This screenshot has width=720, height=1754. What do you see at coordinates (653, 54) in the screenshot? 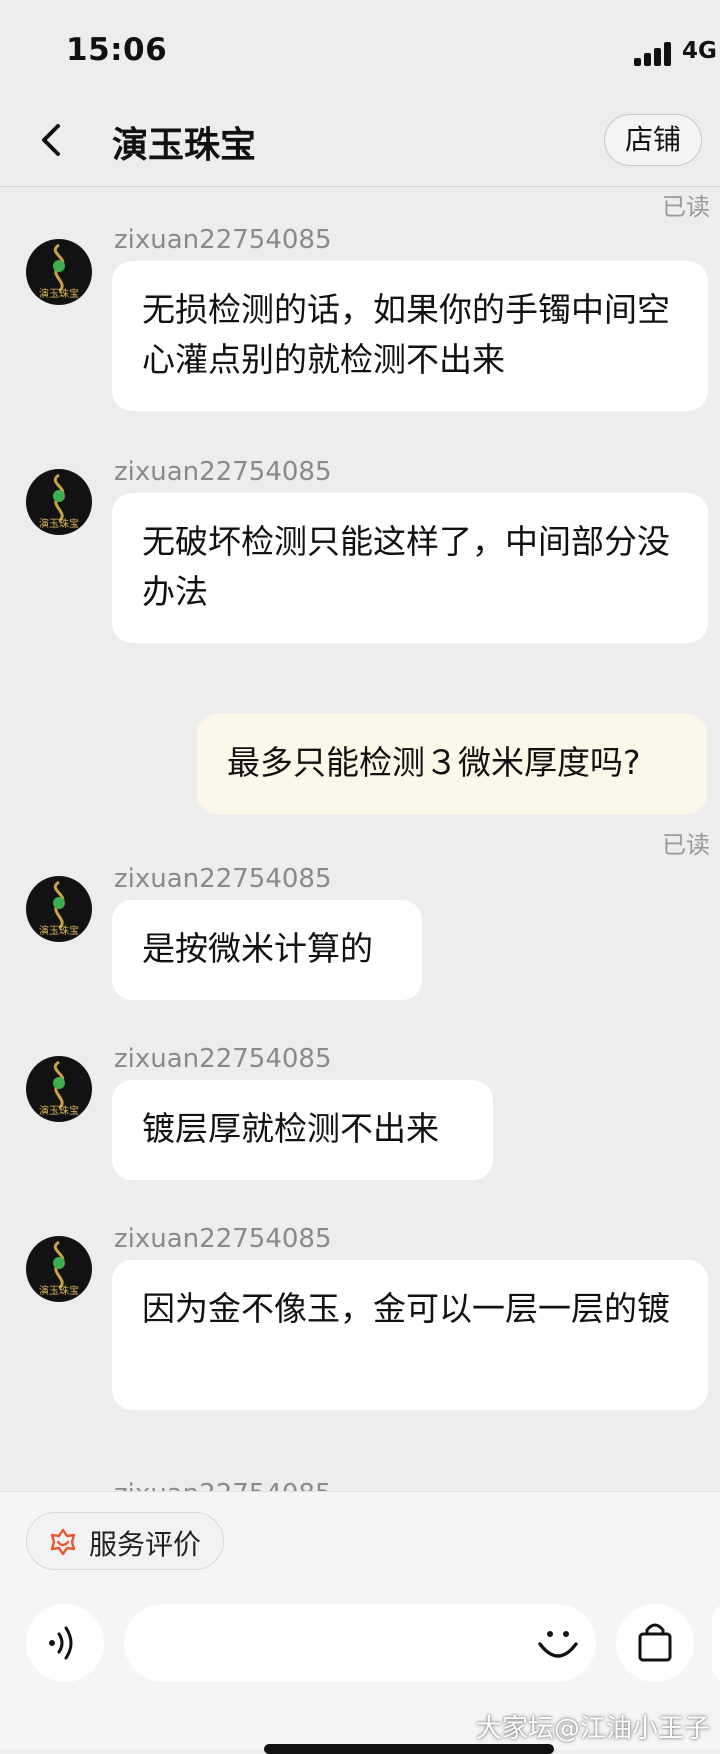
I see `signal-icon` at bounding box center [653, 54].